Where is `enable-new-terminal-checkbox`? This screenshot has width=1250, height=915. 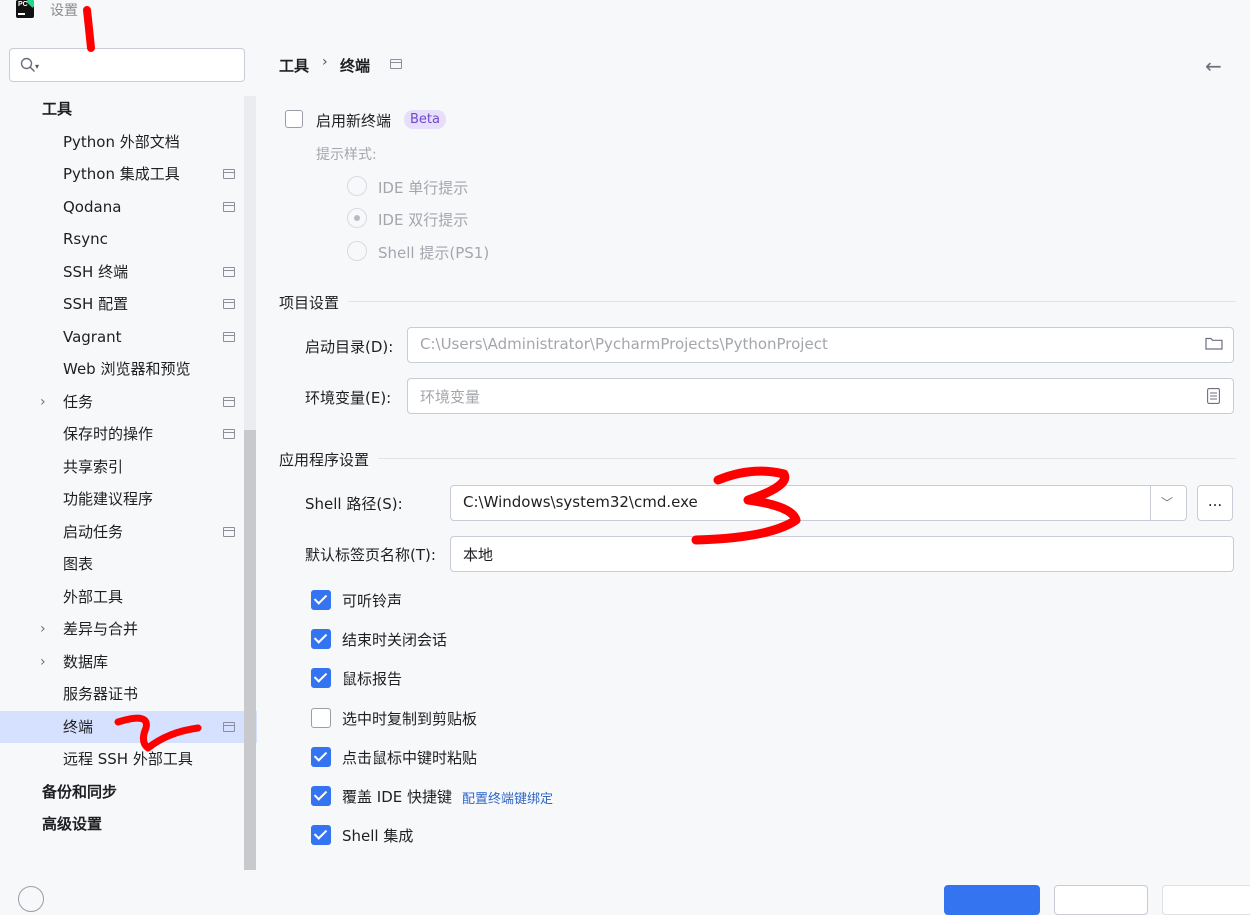 enable-new-terminal-checkbox is located at coordinates (294, 119).